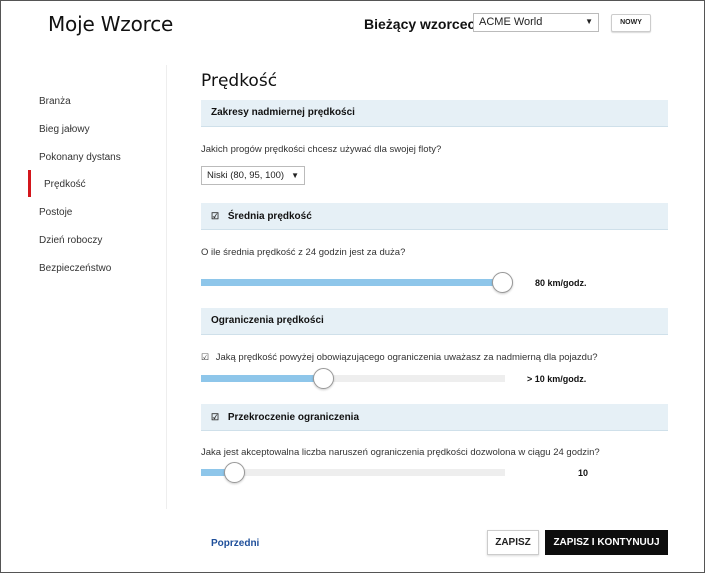 The width and height of the screenshot is (705, 573). What do you see at coordinates (269, 216) in the screenshot?
I see `average-speed-section-title: Średnia prędkość` at bounding box center [269, 216].